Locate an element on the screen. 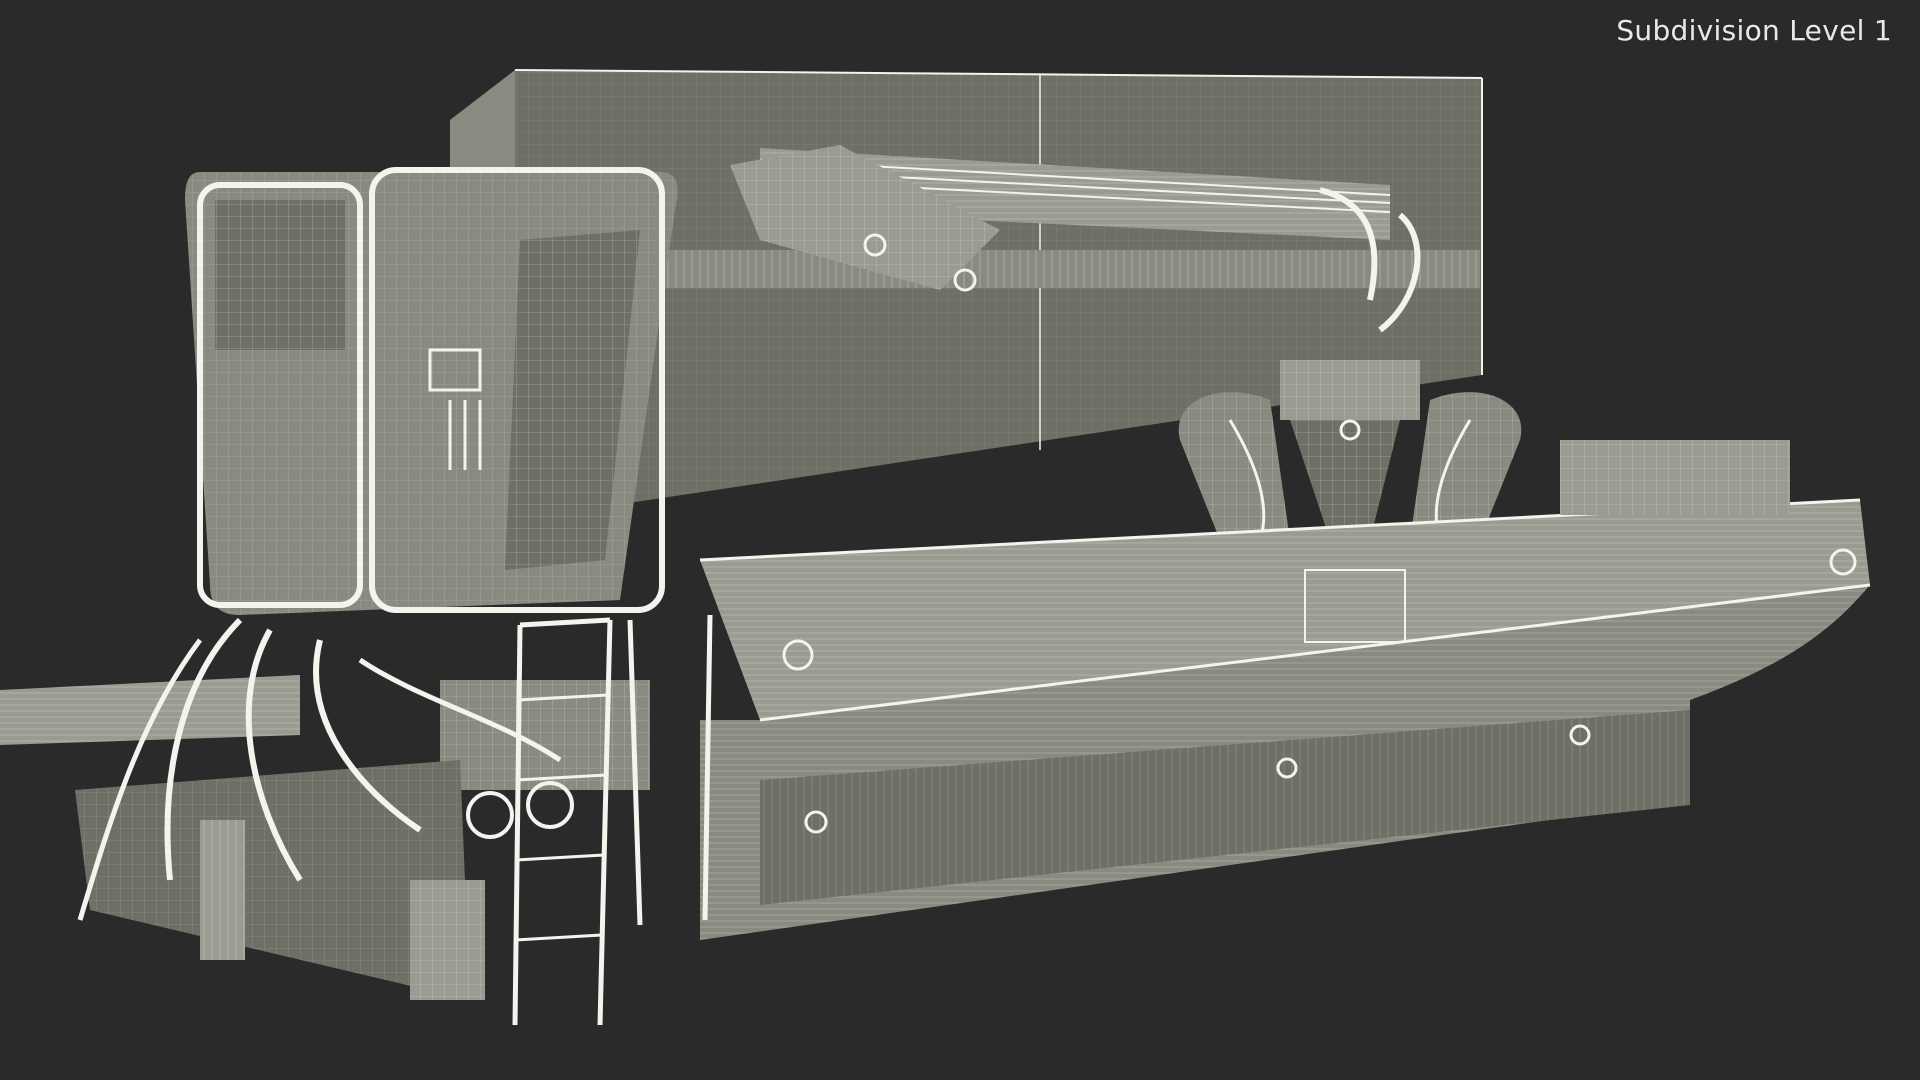 This screenshot has height=1080, width=1920. engine-machinery is located at coordinates (362, 808).